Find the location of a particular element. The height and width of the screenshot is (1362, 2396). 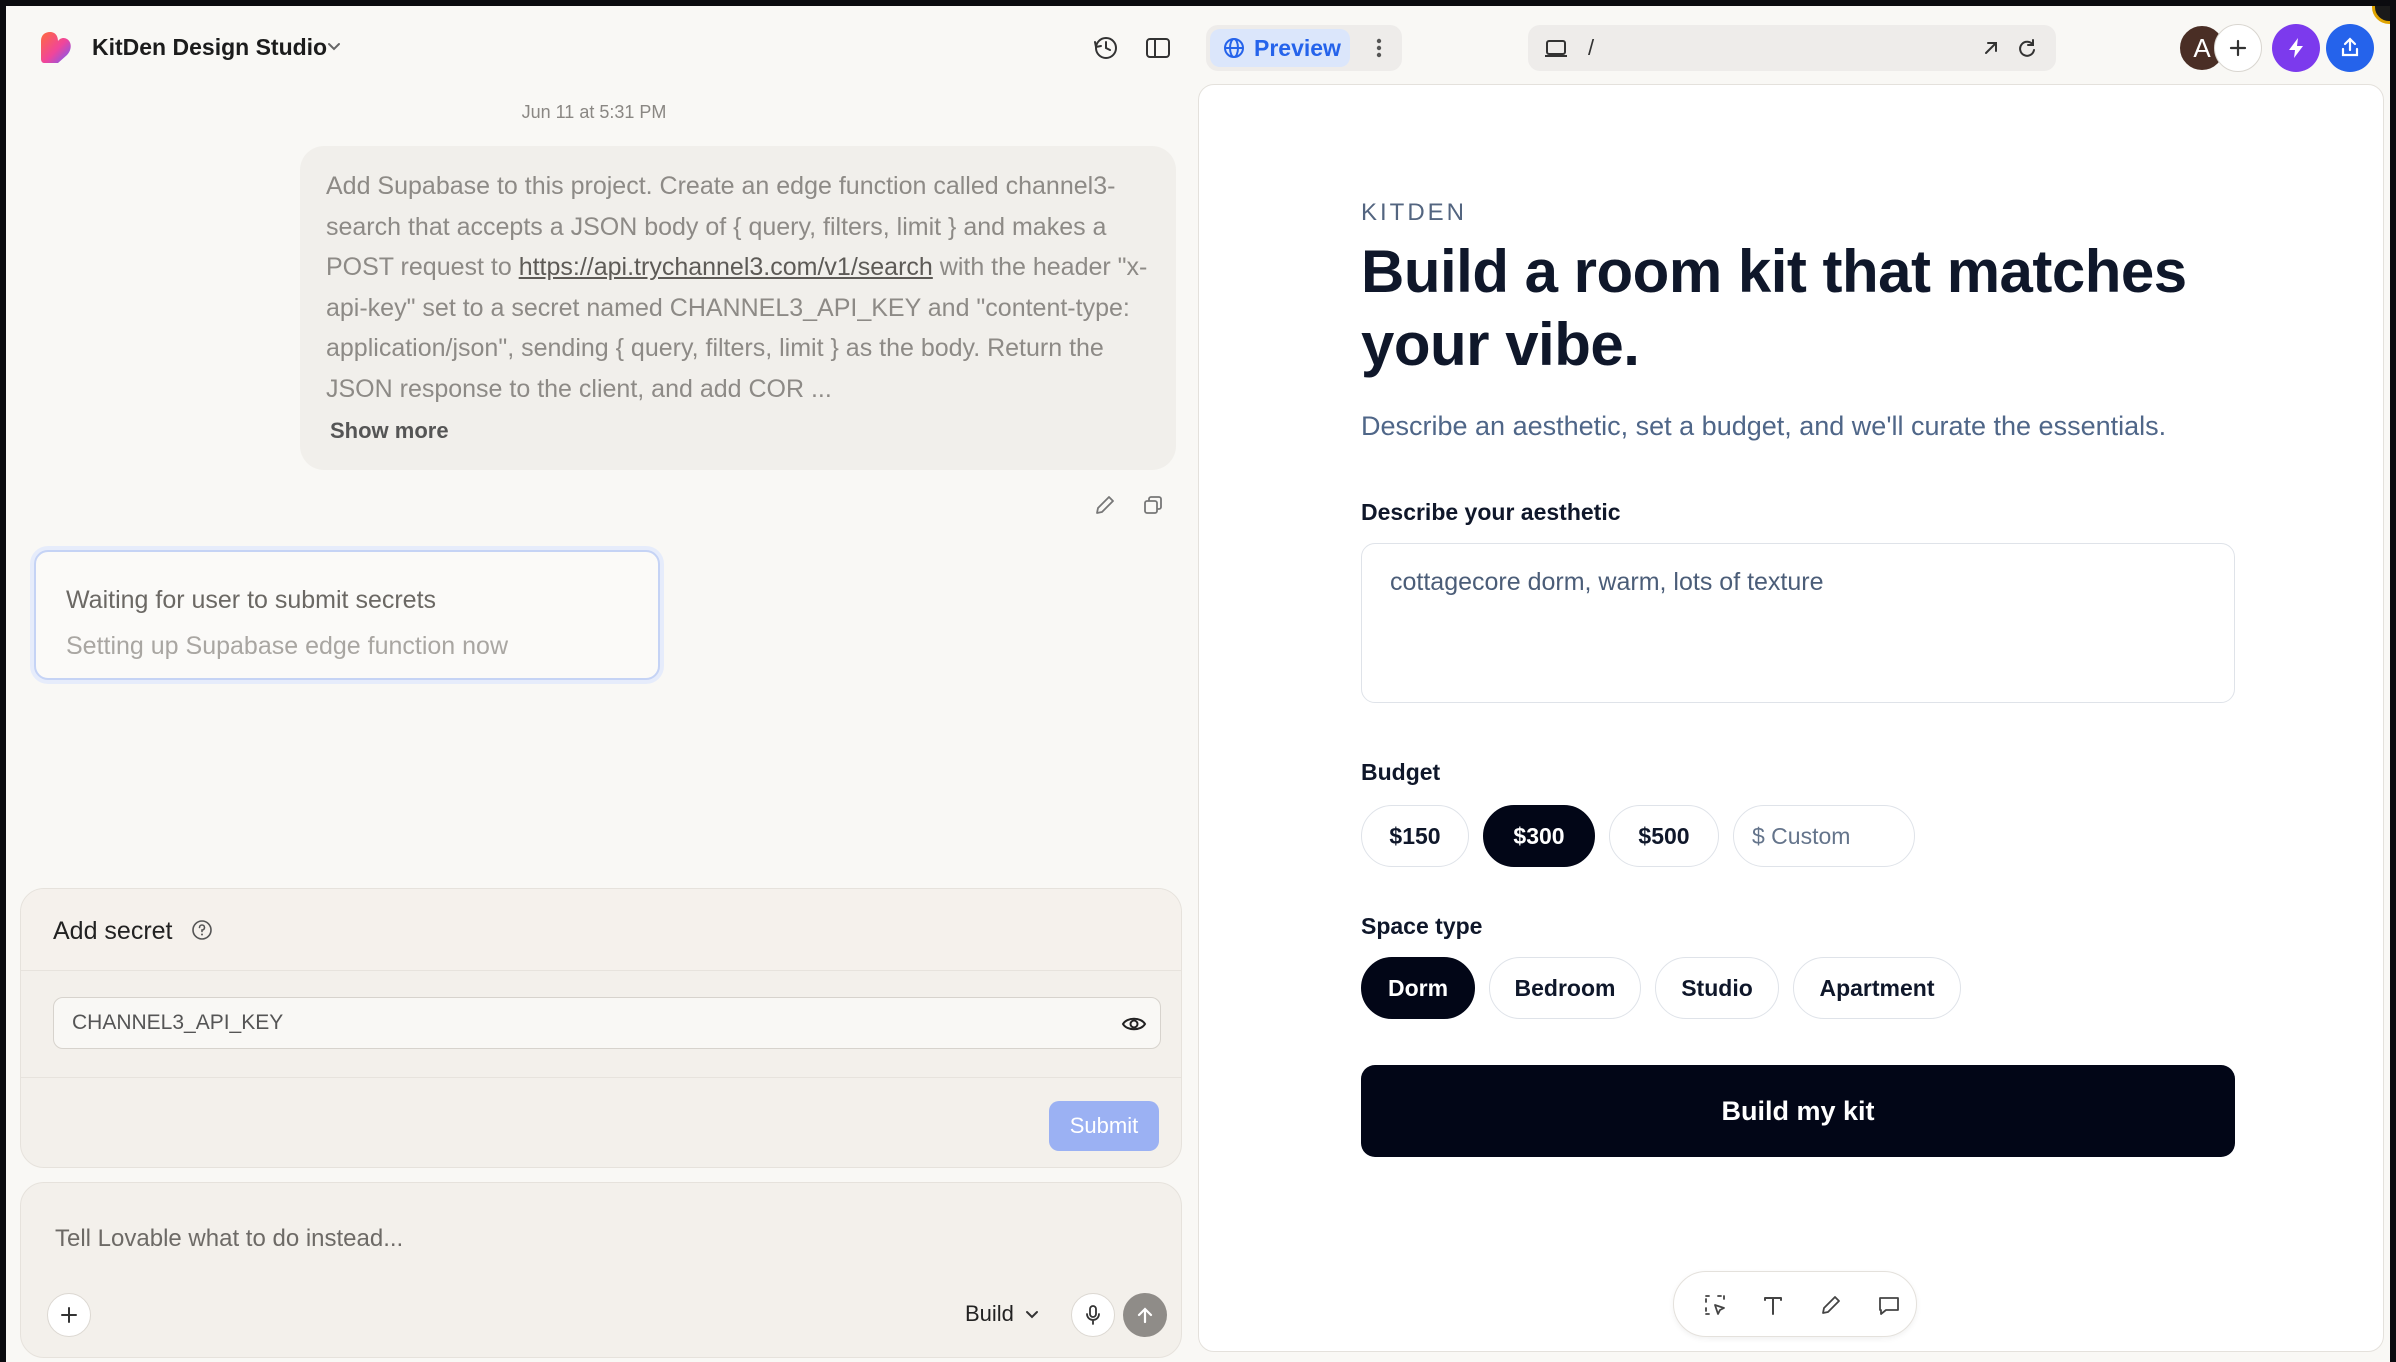

show-more-button: Show more is located at coordinates (389, 431).